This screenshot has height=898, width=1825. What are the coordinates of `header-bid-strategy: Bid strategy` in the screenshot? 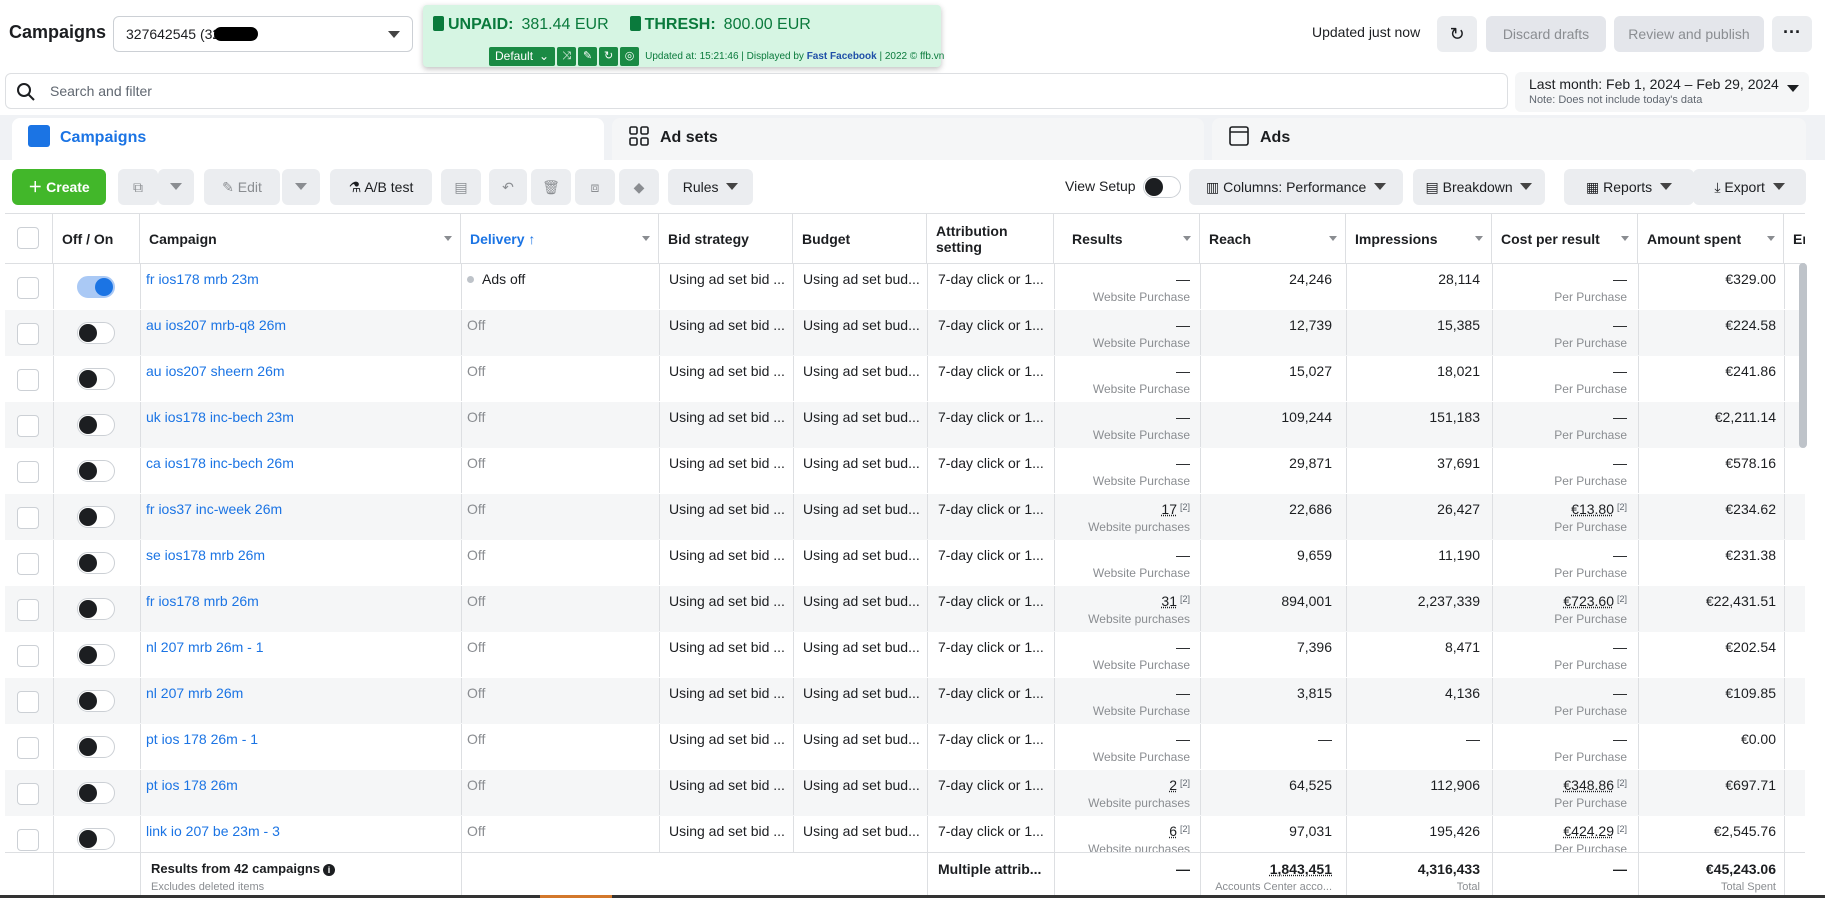 It's located at (726, 239).